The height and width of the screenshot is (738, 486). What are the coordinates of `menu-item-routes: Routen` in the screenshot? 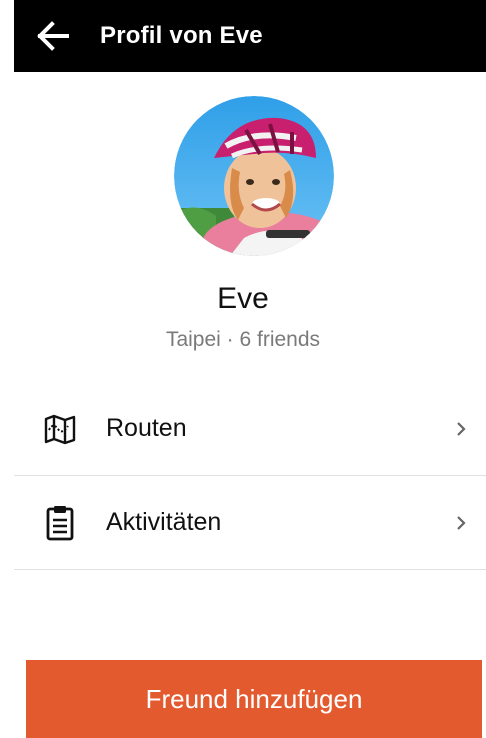 It's located at (250, 429).